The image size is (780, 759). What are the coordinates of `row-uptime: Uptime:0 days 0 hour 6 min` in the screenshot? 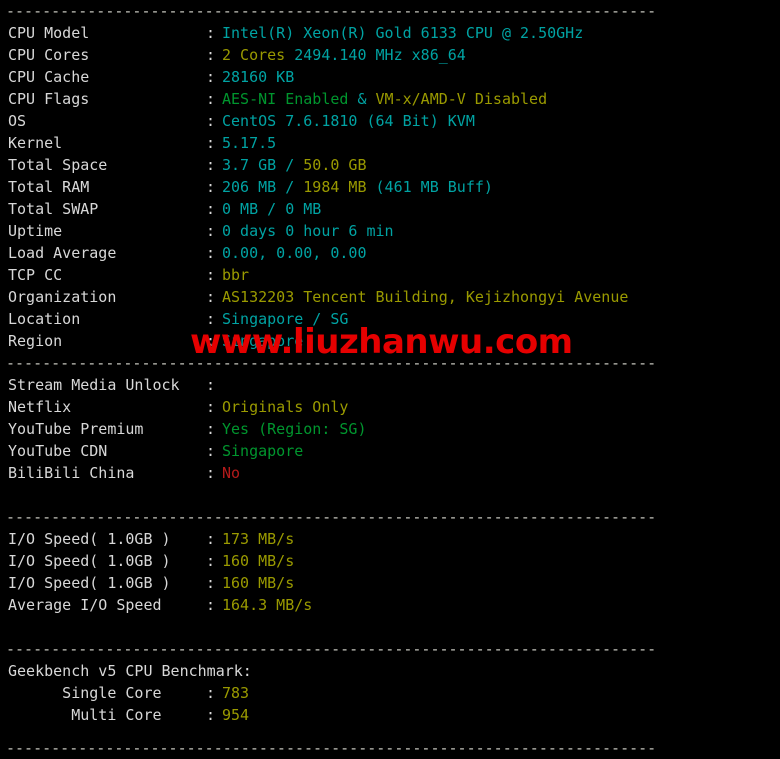 It's located at (390, 231).